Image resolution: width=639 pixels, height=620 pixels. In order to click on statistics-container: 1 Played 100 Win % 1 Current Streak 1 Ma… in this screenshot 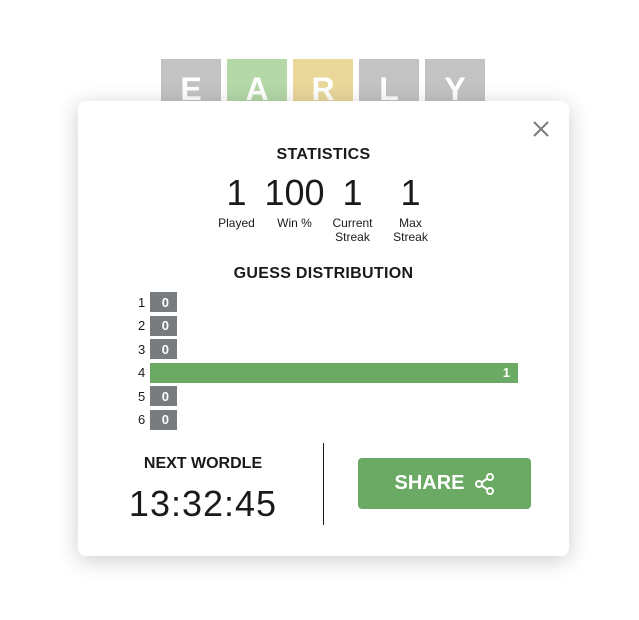, I will do `click(323, 208)`.